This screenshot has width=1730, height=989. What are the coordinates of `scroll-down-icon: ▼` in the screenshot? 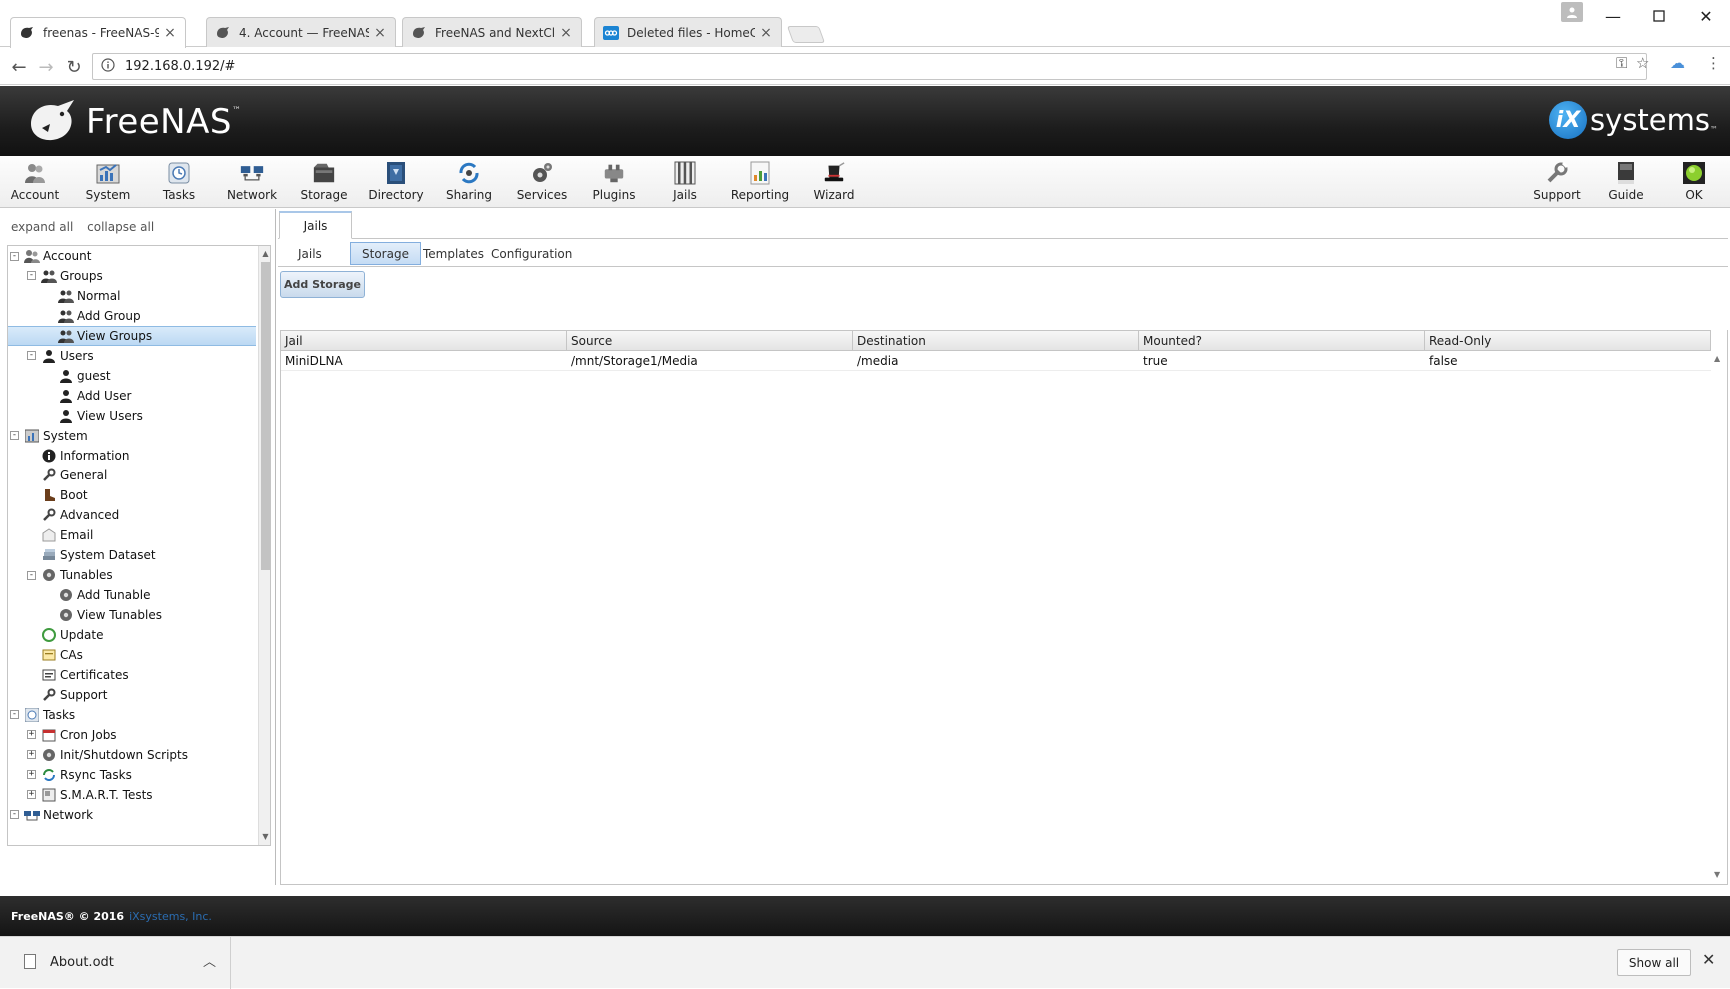 It's located at (1717, 874).